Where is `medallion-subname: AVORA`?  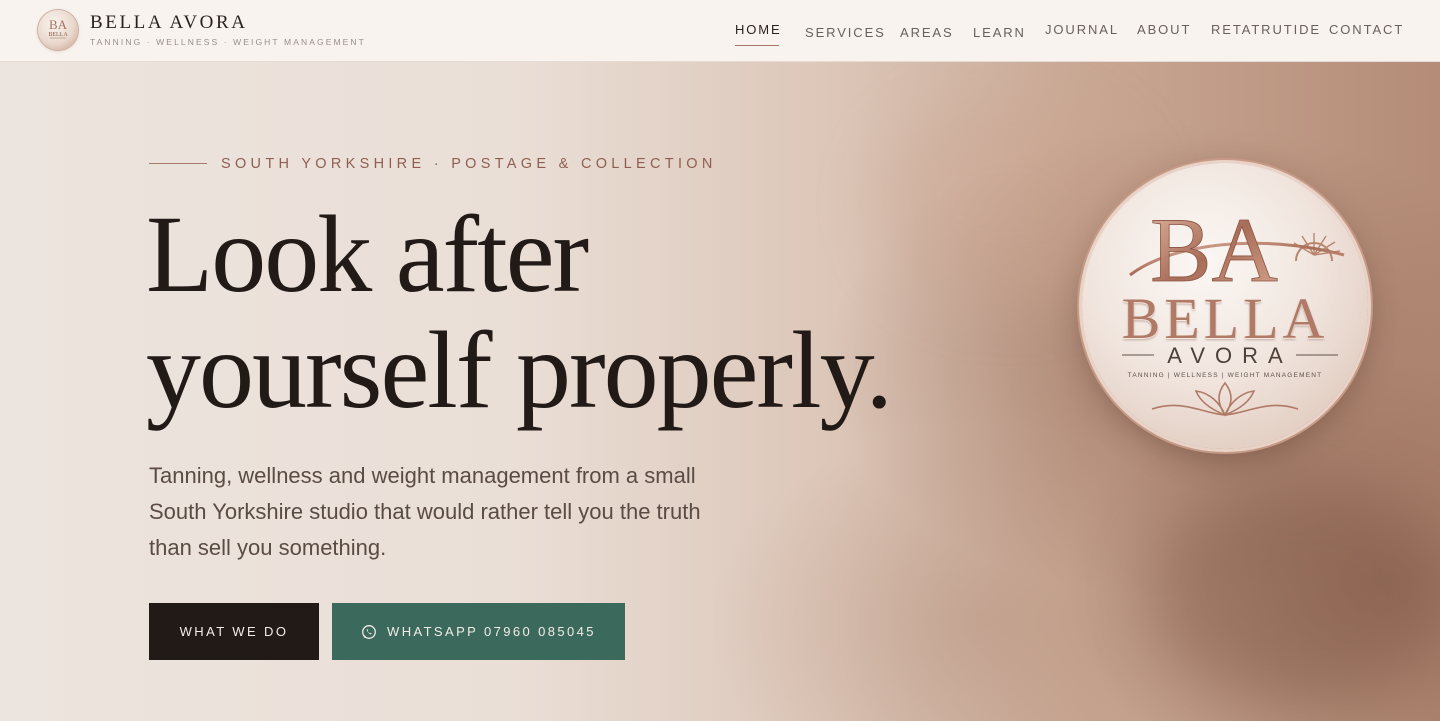
medallion-subname: AVORA is located at coordinates (1230, 355).